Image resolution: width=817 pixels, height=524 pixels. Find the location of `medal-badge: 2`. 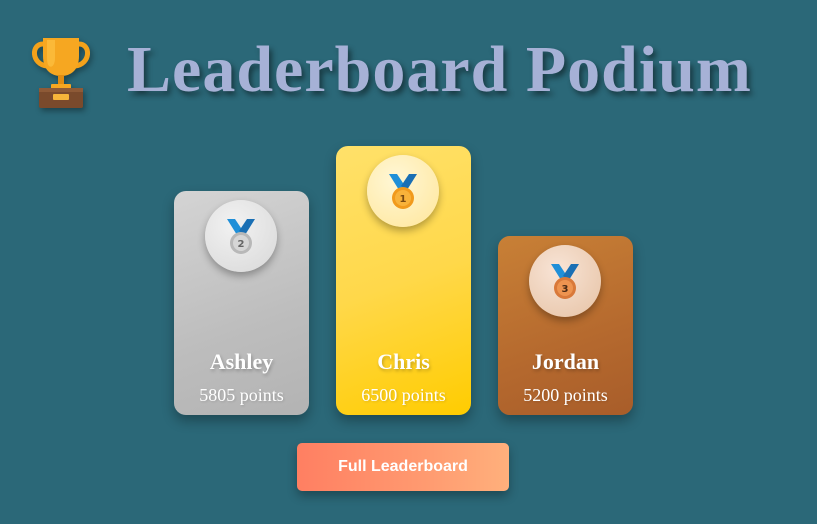

medal-badge: 2 is located at coordinates (241, 236).